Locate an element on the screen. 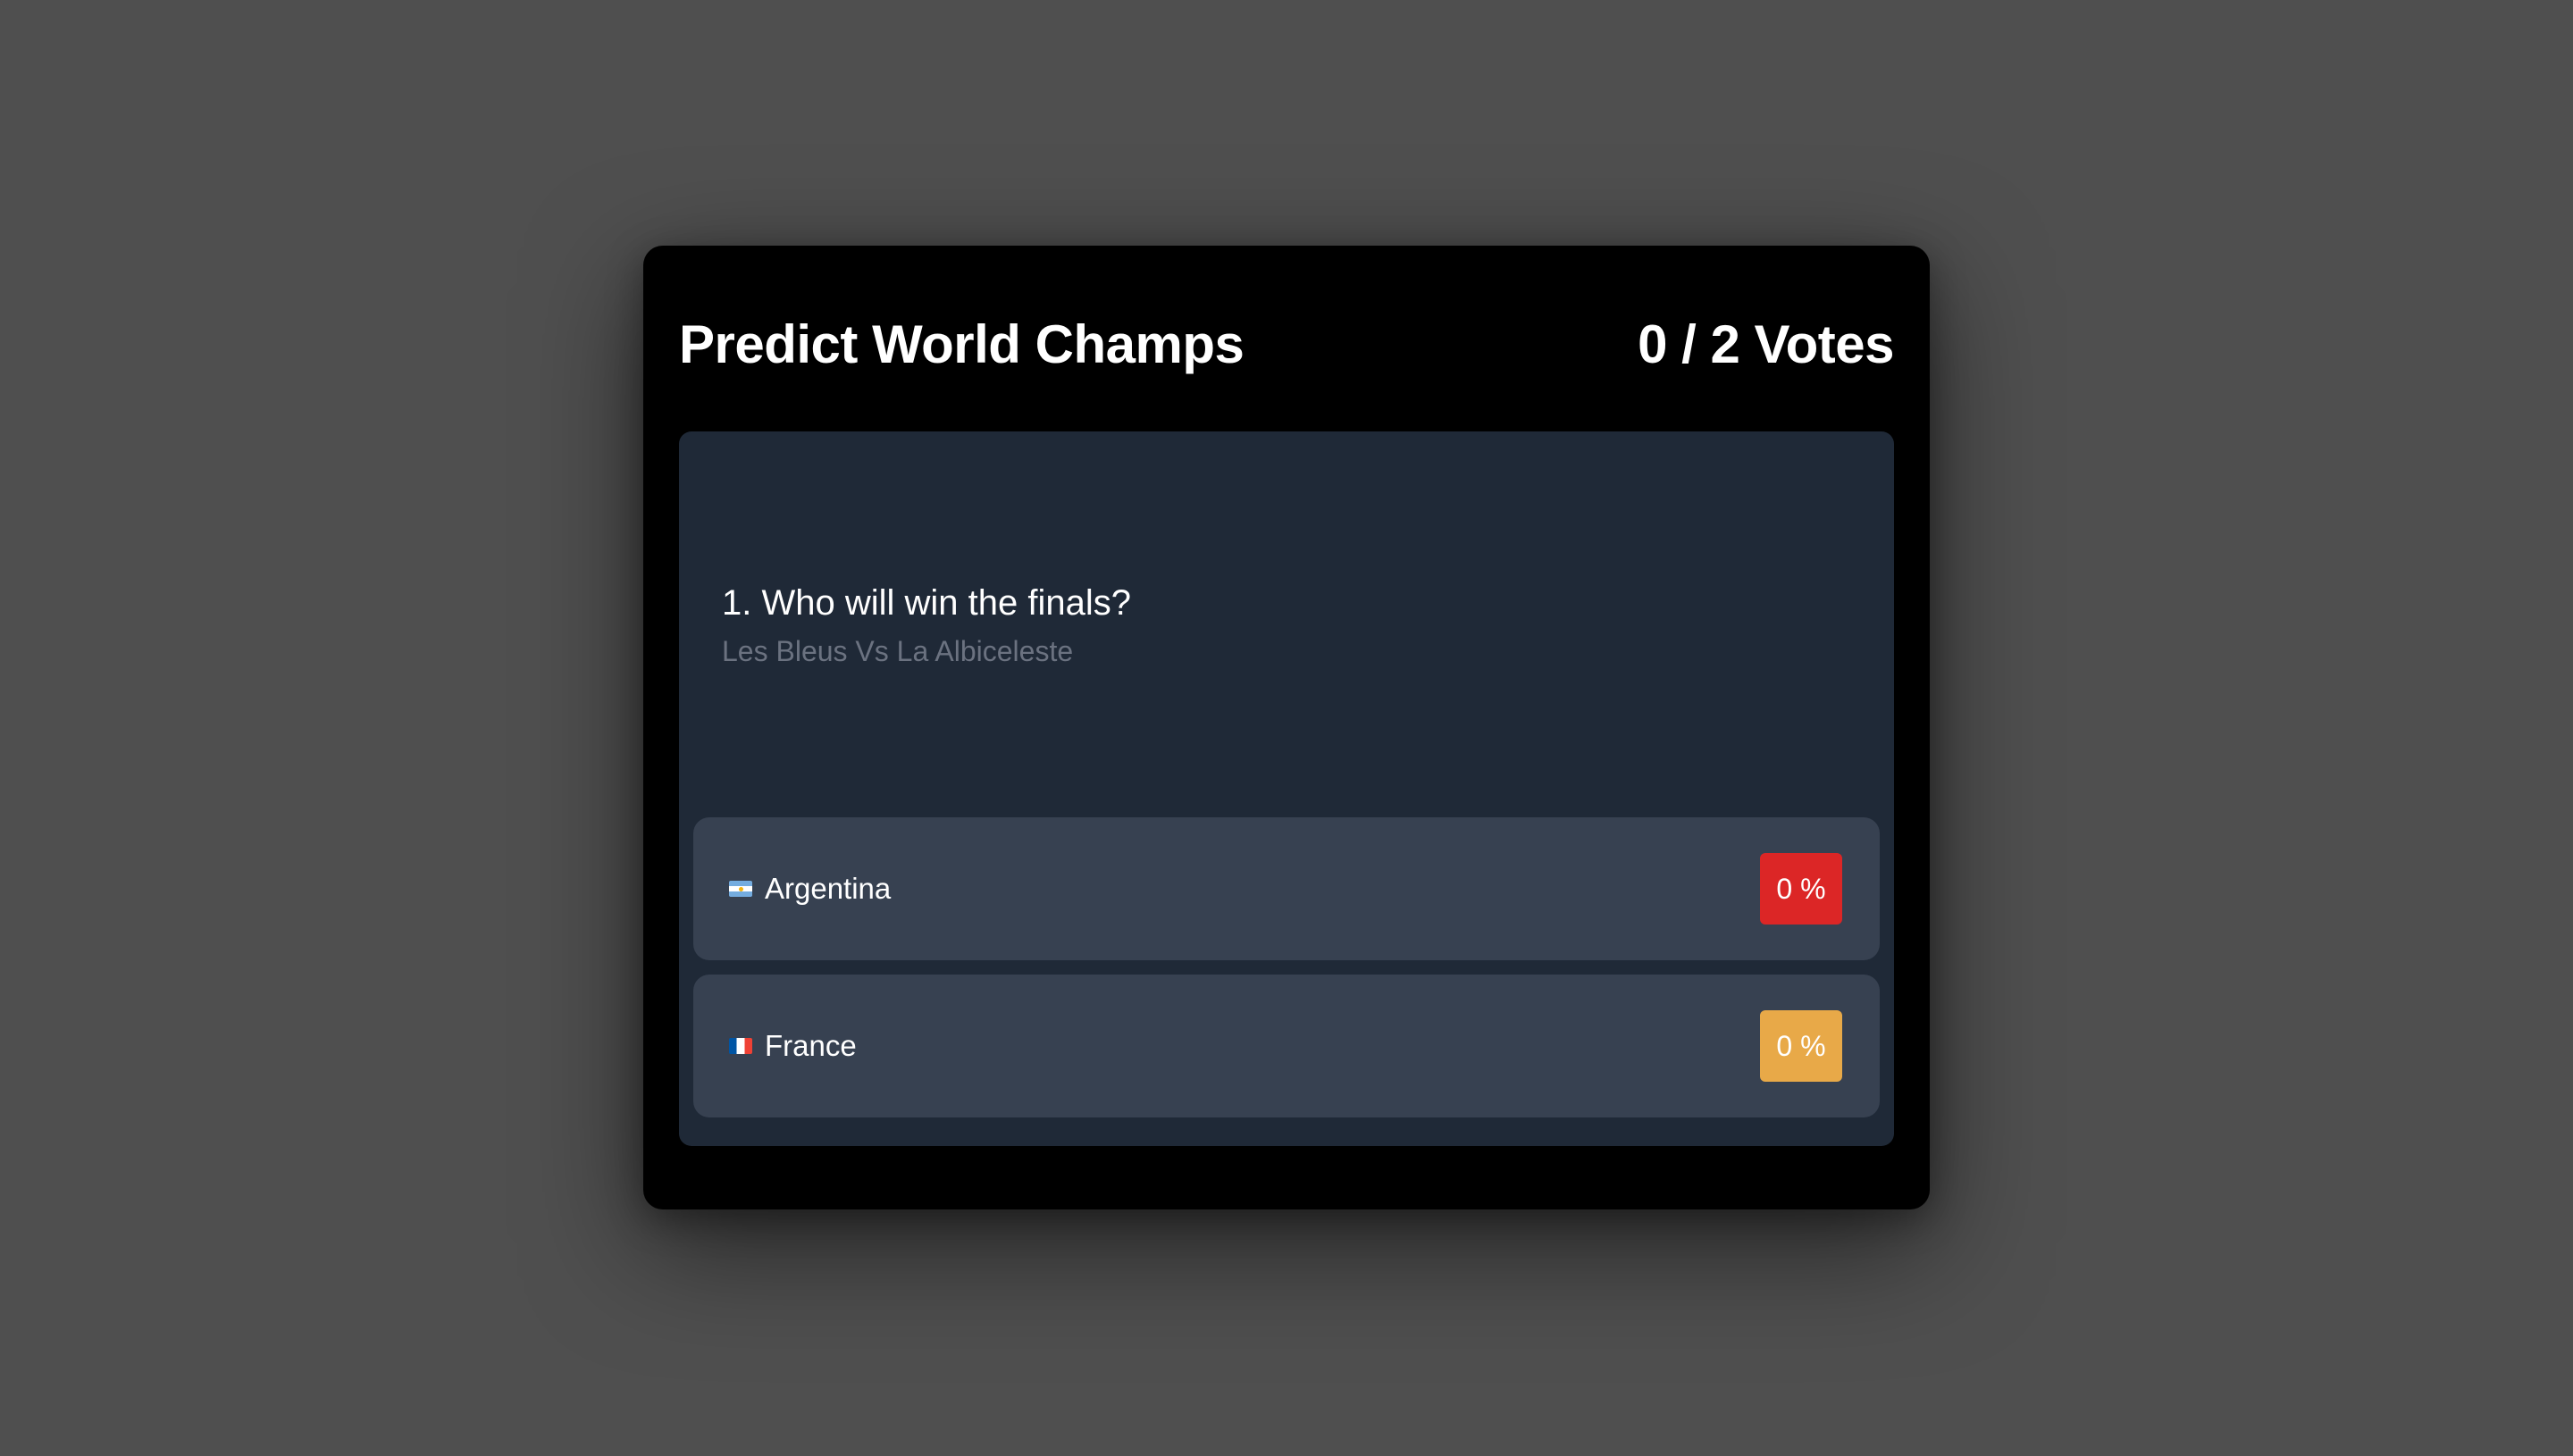 The image size is (2573, 1456). poll-title: Predict World Champs is located at coordinates (962, 344).